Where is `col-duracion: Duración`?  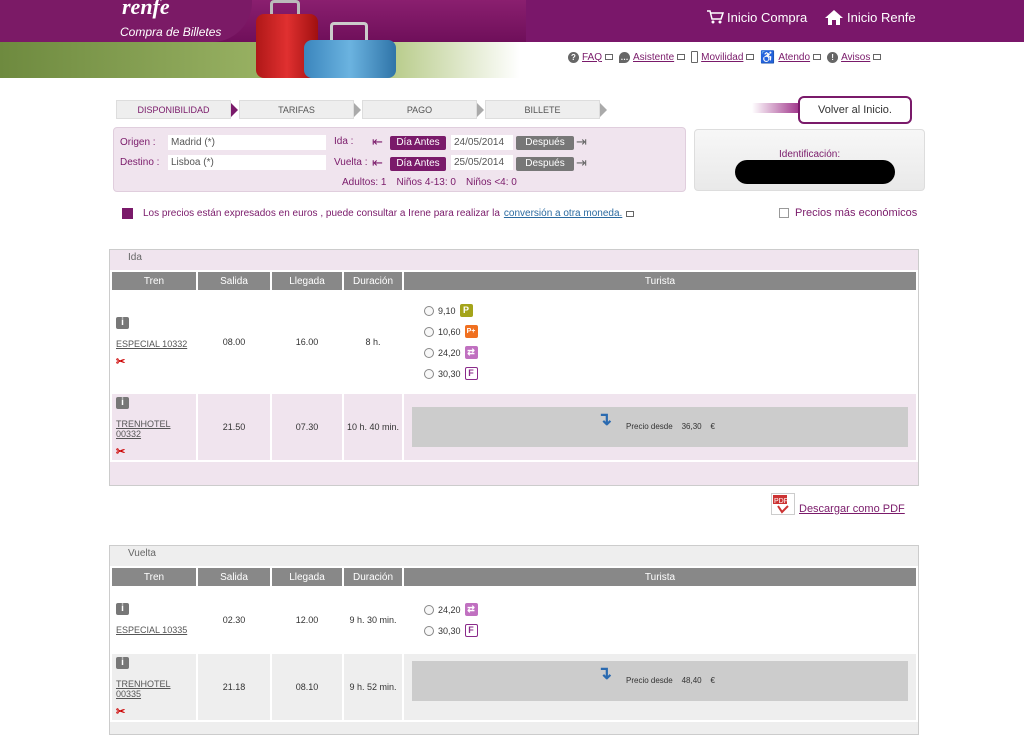
col-duracion: Duración is located at coordinates (373, 577).